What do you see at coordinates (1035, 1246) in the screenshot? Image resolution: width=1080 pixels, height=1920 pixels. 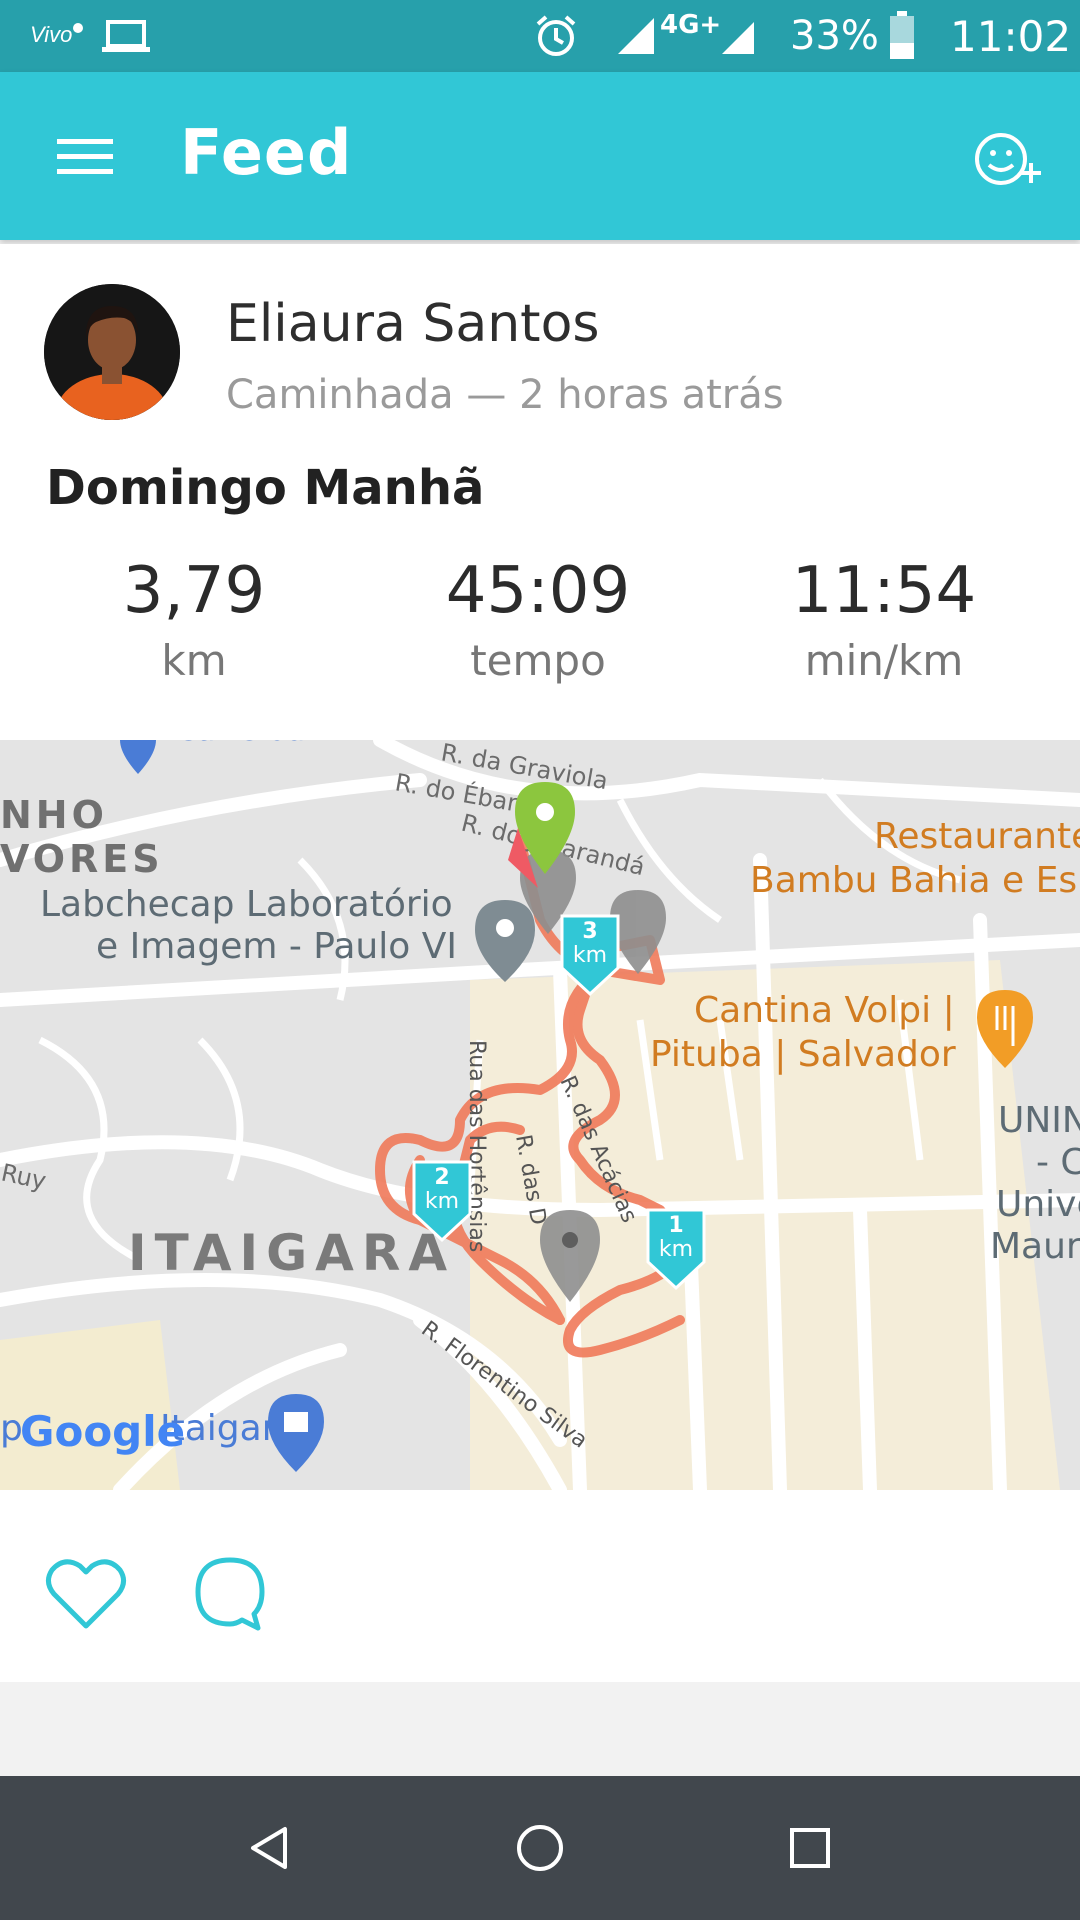 I see `map-label-unin-4: Maur` at bounding box center [1035, 1246].